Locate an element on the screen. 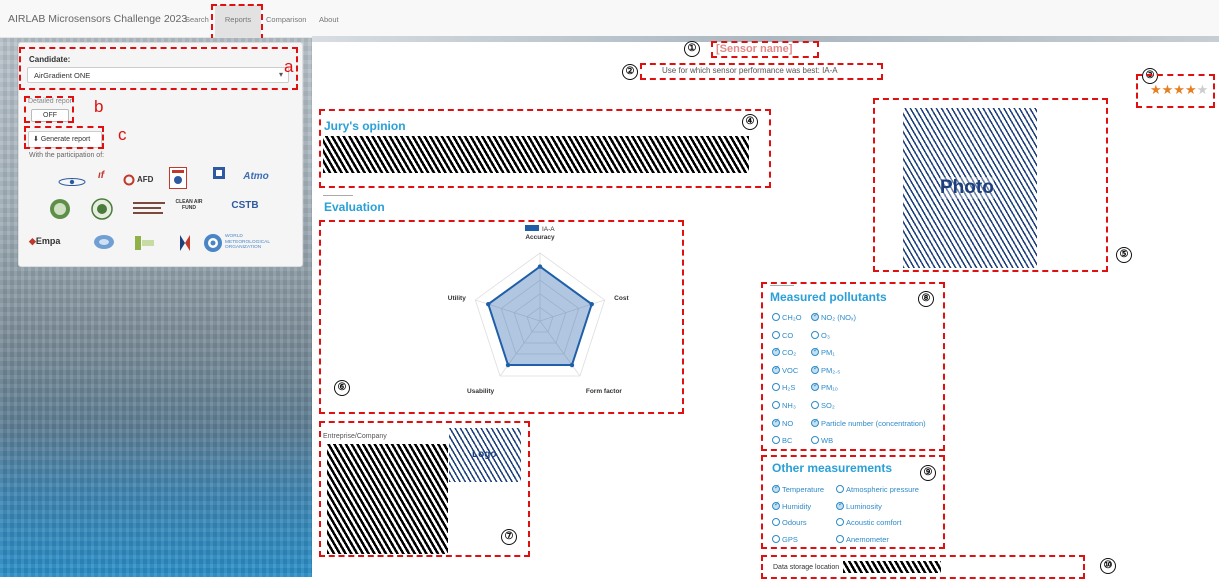  company-redacted is located at coordinates (387, 499).